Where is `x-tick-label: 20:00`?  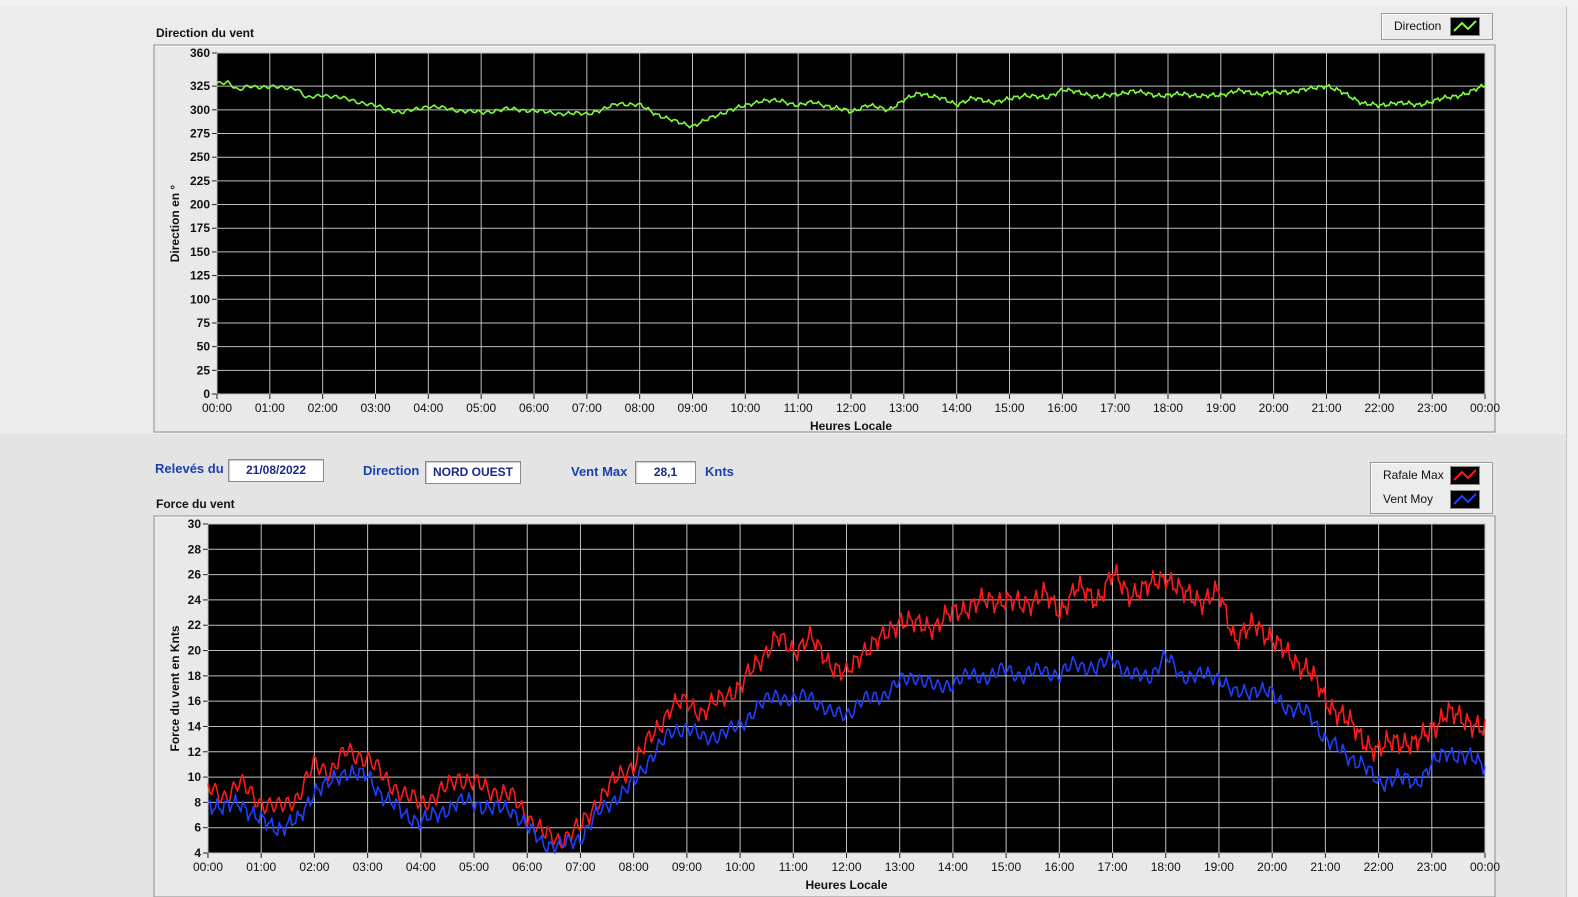 x-tick-label: 20:00 is located at coordinates (1274, 408).